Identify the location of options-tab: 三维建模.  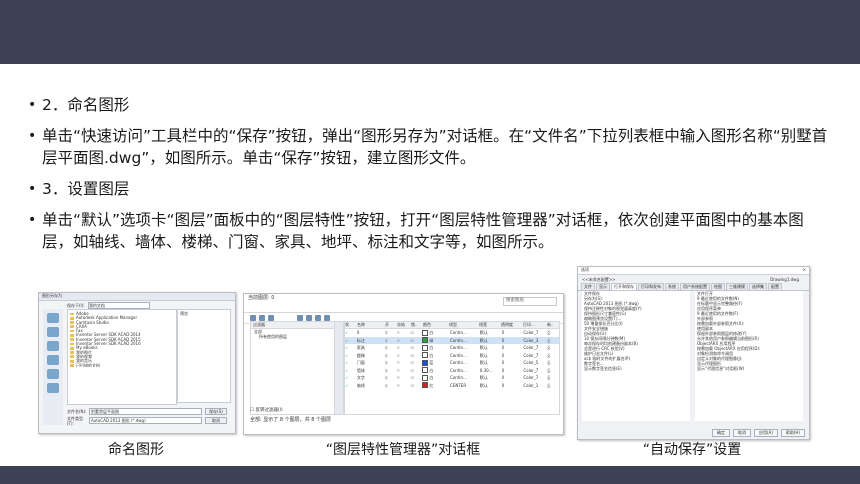
(737, 286).